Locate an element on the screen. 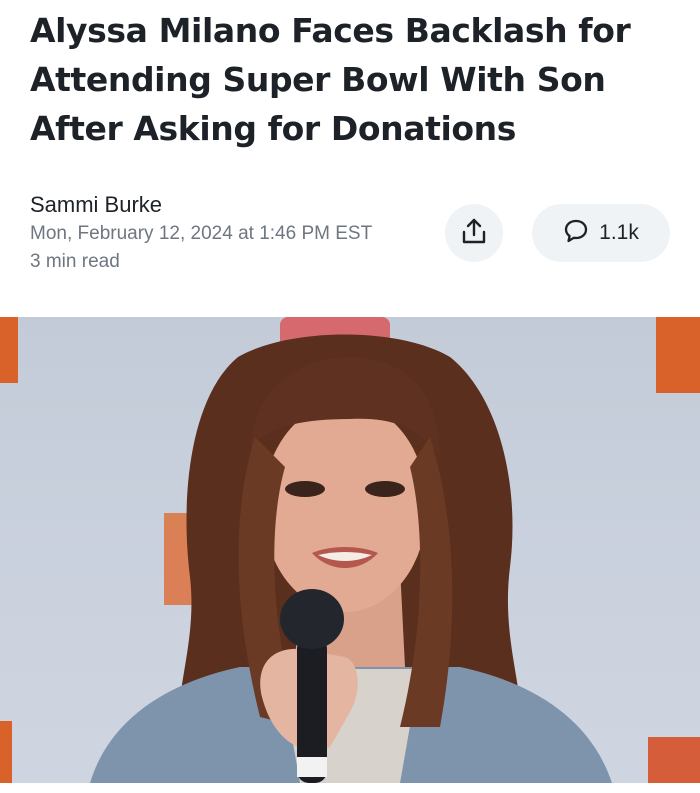 Image resolution: width=700 pixels, height=793 pixels. publish-date: Mon, February 12, 2024 at 1:46 PM EST is located at coordinates (201, 233).